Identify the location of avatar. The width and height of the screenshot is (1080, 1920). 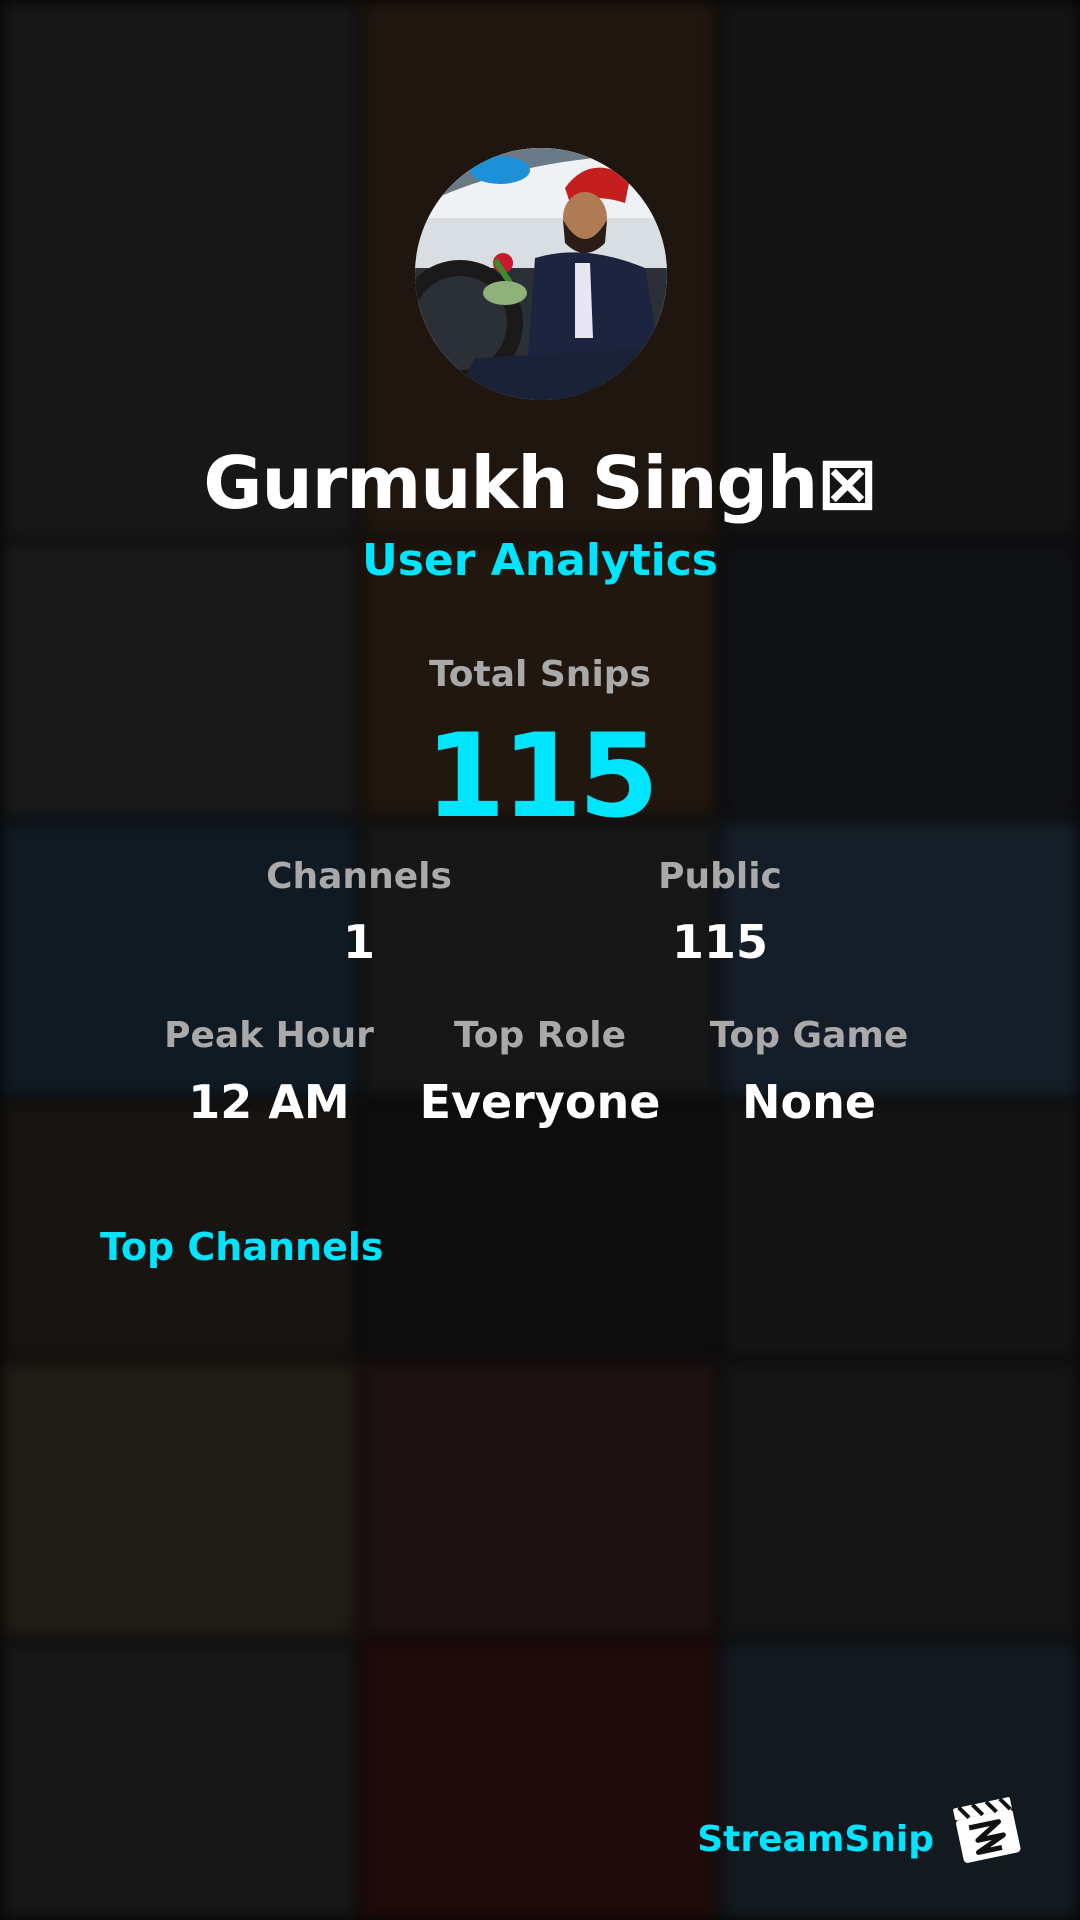
(541, 274).